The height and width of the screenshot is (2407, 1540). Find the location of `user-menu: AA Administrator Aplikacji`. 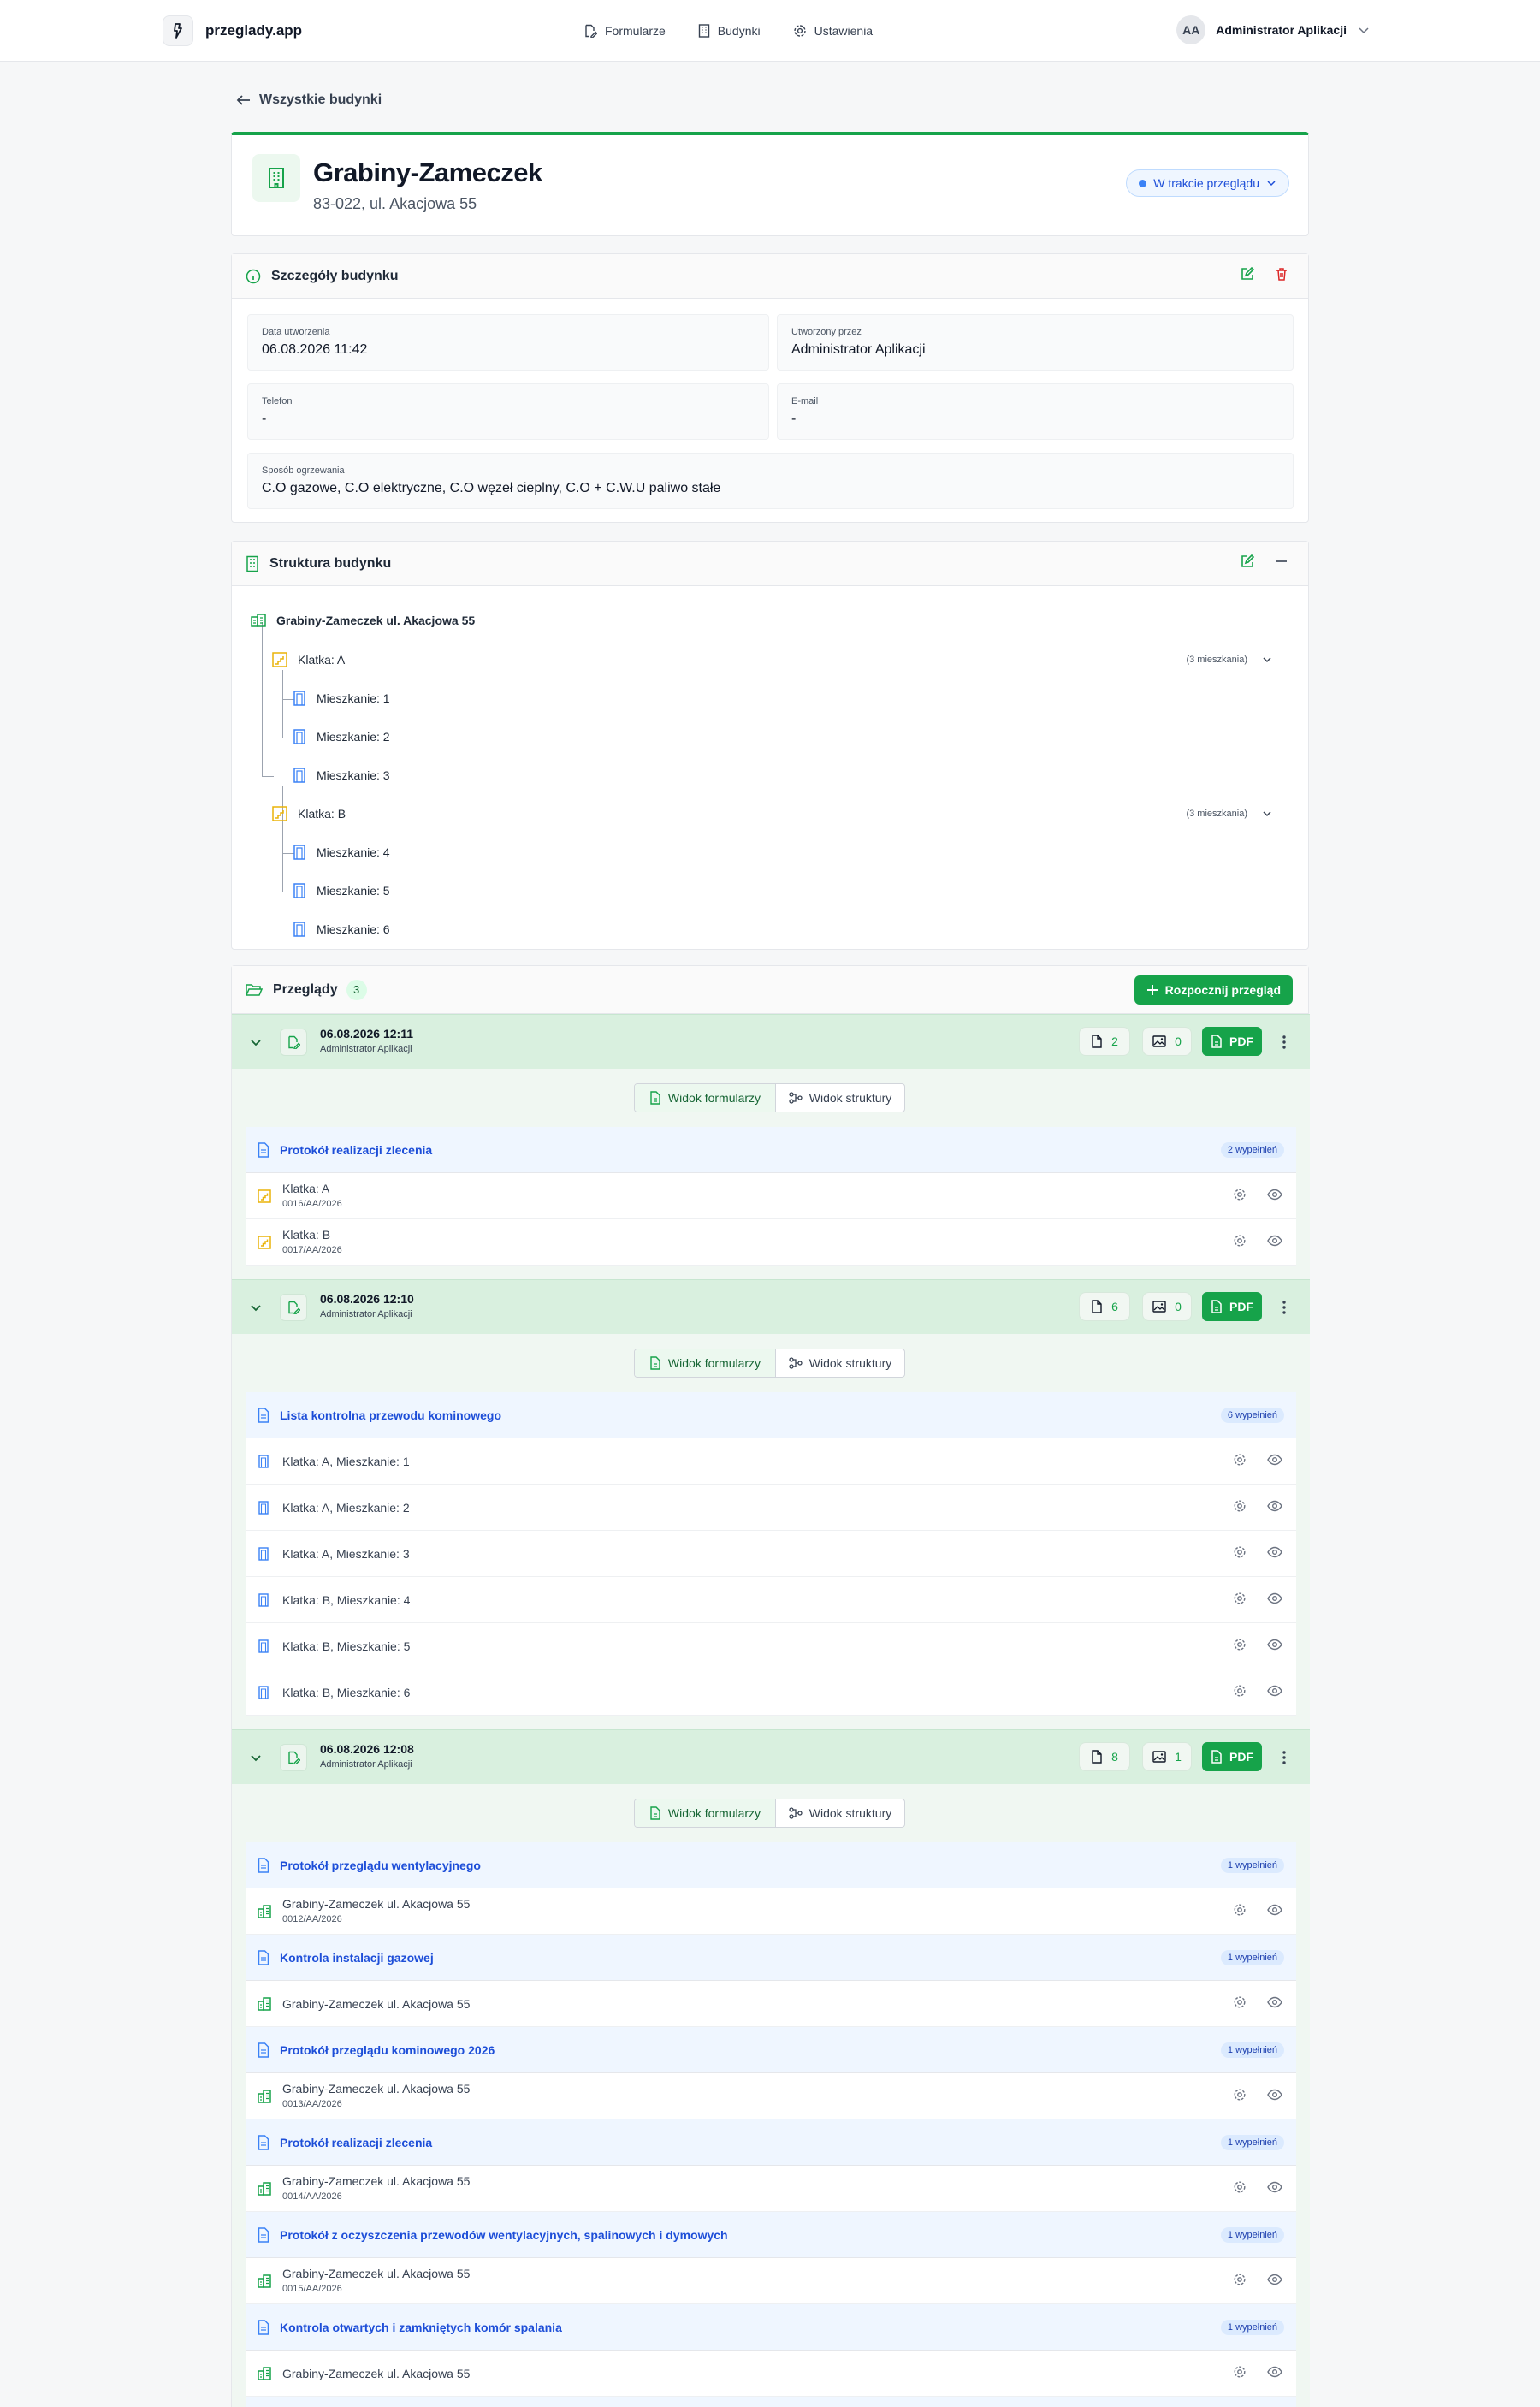

user-menu: AA Administrator Aplikacji is located at coordinates (1273, 29).